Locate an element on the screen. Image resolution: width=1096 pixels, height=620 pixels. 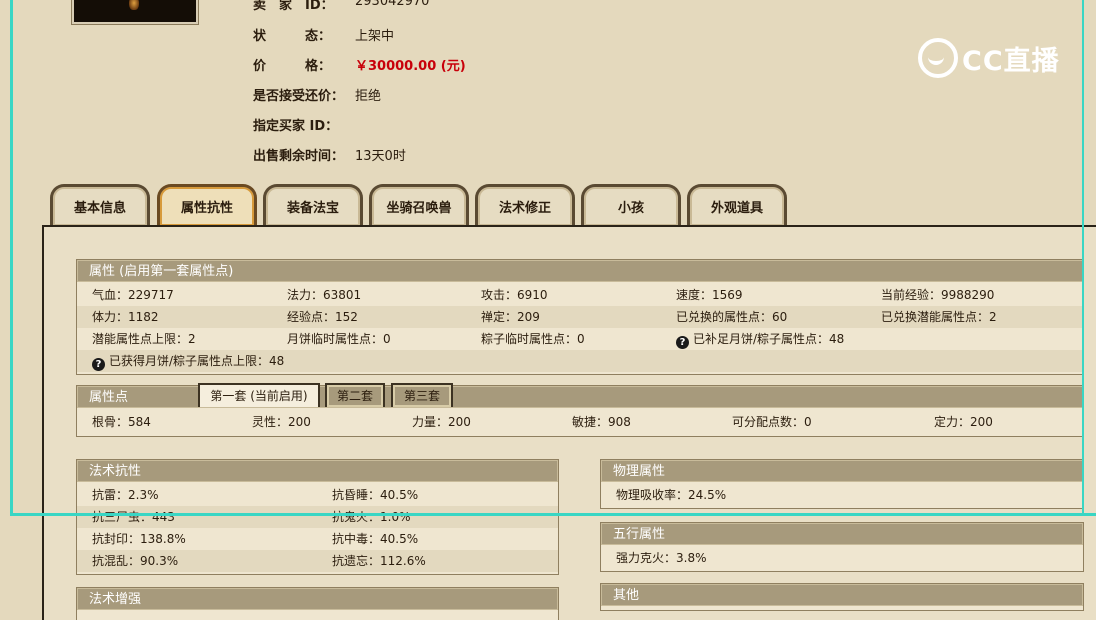
bargain-label: 是否接受还价： is located at coordinates (299, 96).